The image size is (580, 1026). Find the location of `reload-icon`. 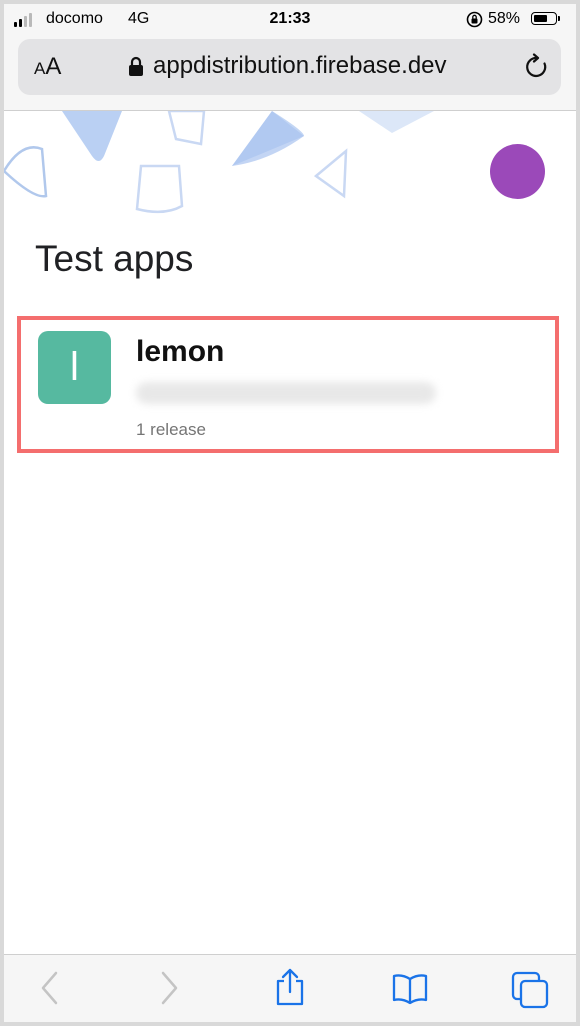

reload-icon is located at coordinates (537, 67).